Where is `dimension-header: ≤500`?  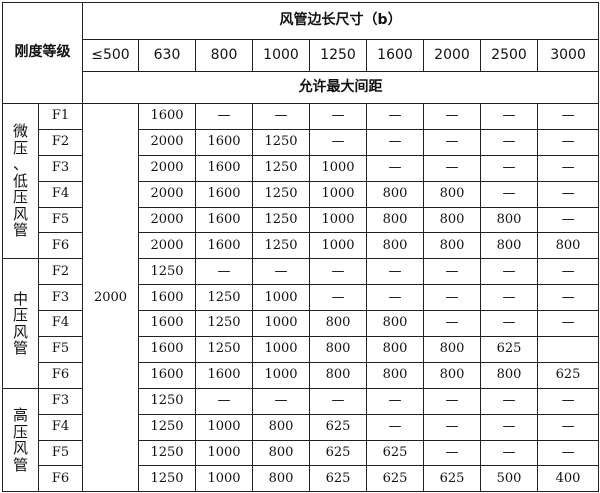 dimension-header: ≤500 is located at coordinates (110, 55).